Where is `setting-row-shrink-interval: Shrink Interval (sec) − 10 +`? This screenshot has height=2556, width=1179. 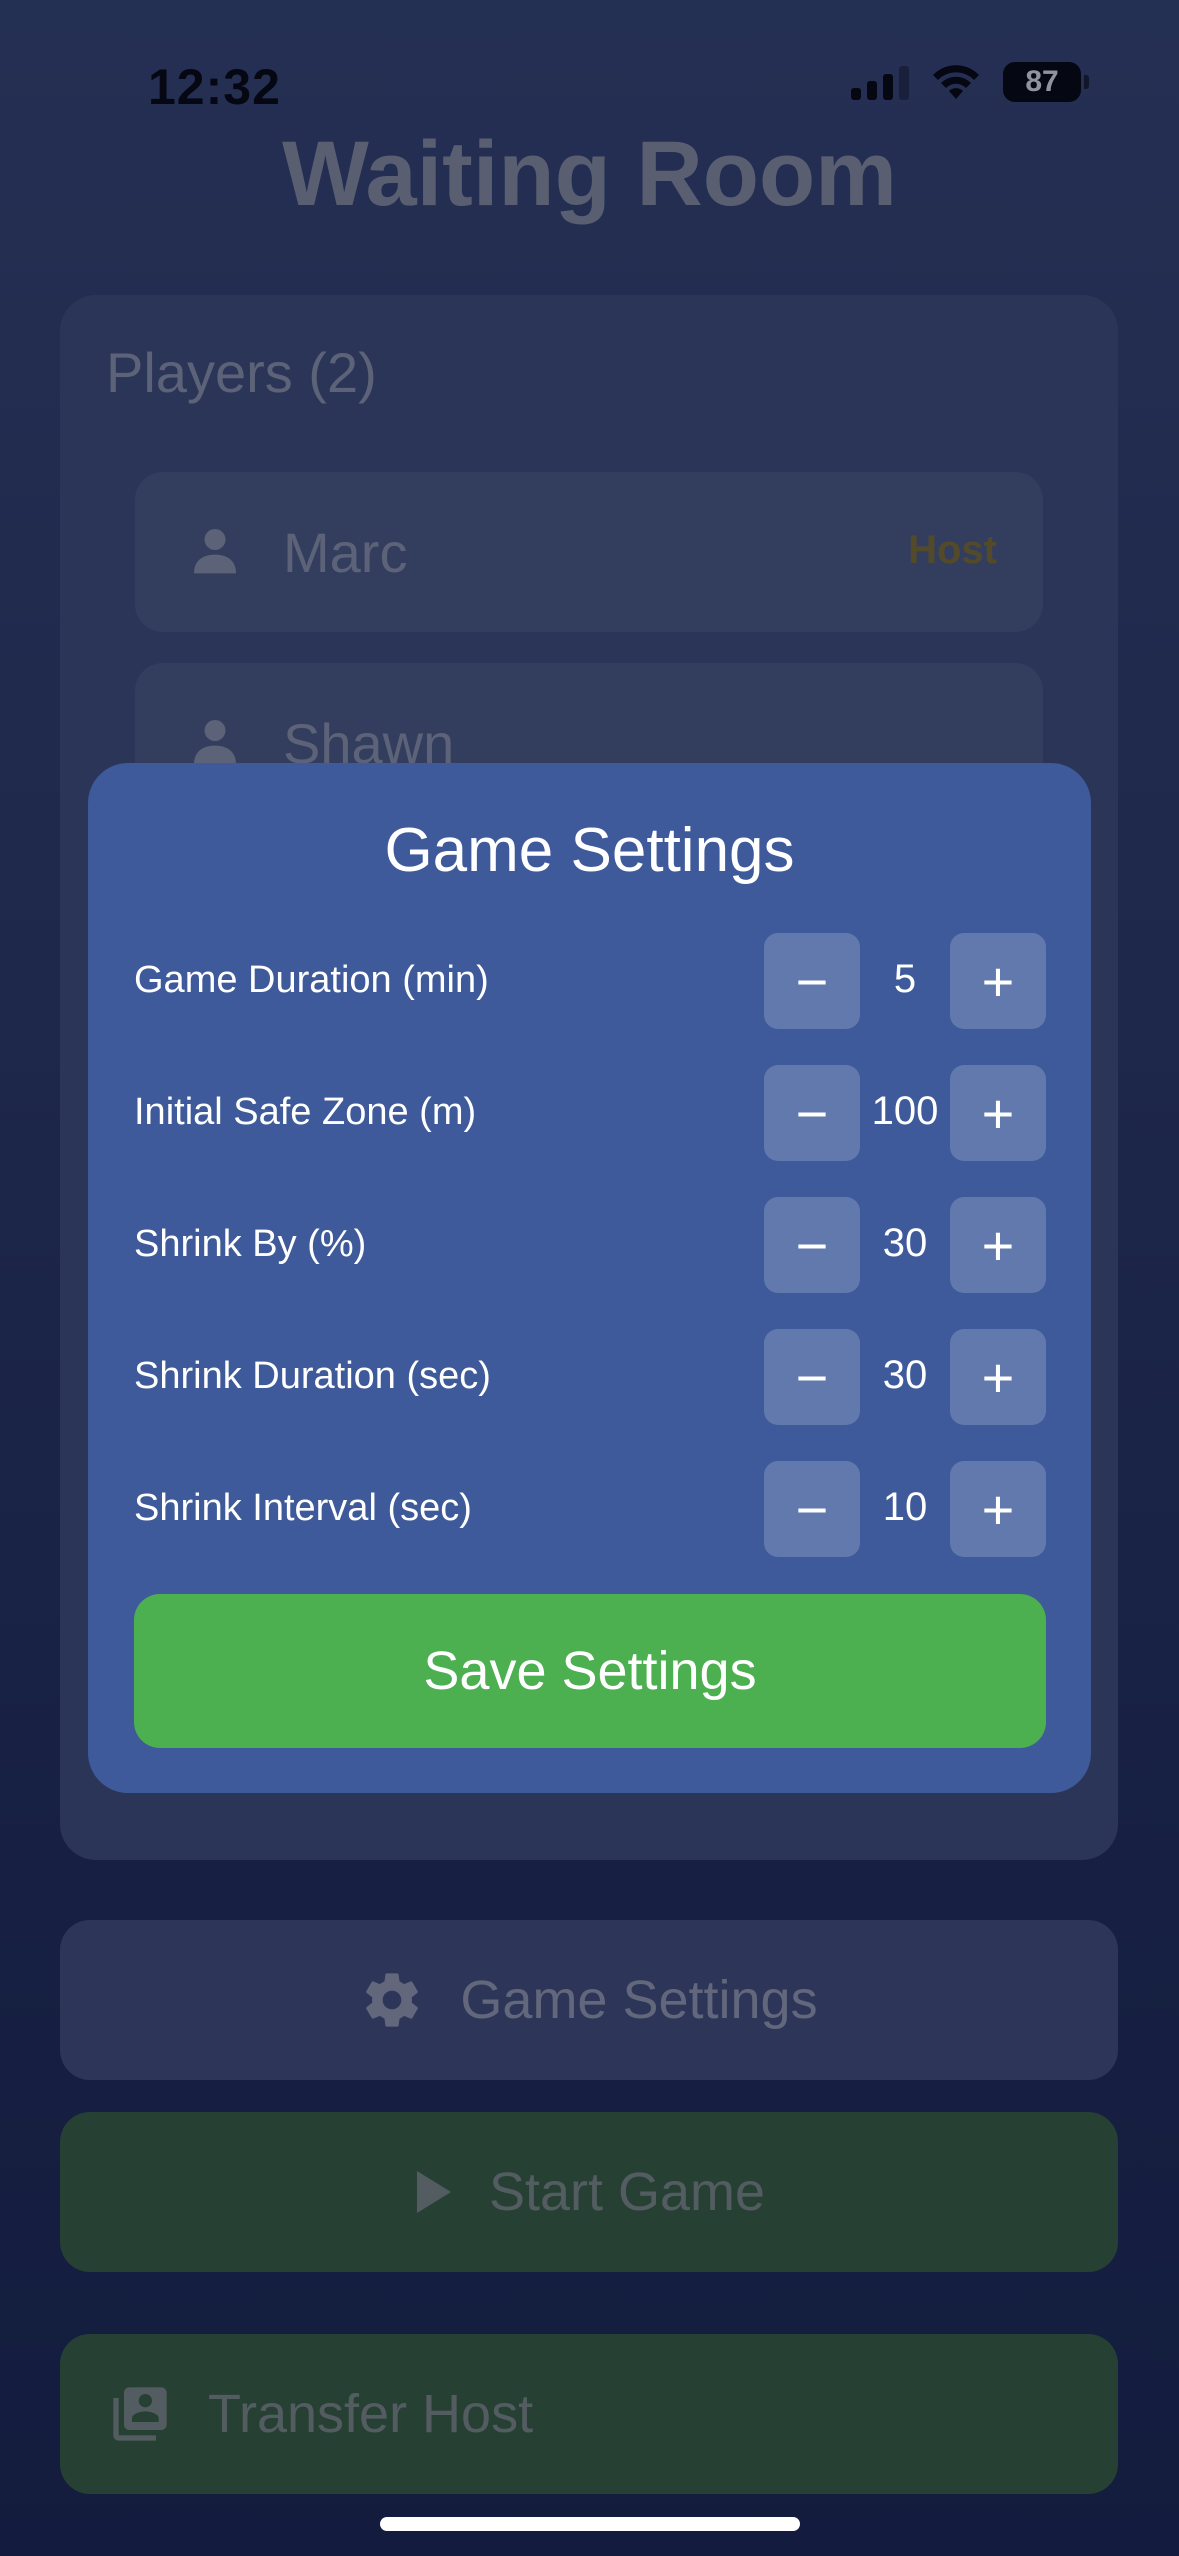
setting-row-shrink-interval: Shrink Interval (sec) − 10 + is located at coordinates (590, 1510).